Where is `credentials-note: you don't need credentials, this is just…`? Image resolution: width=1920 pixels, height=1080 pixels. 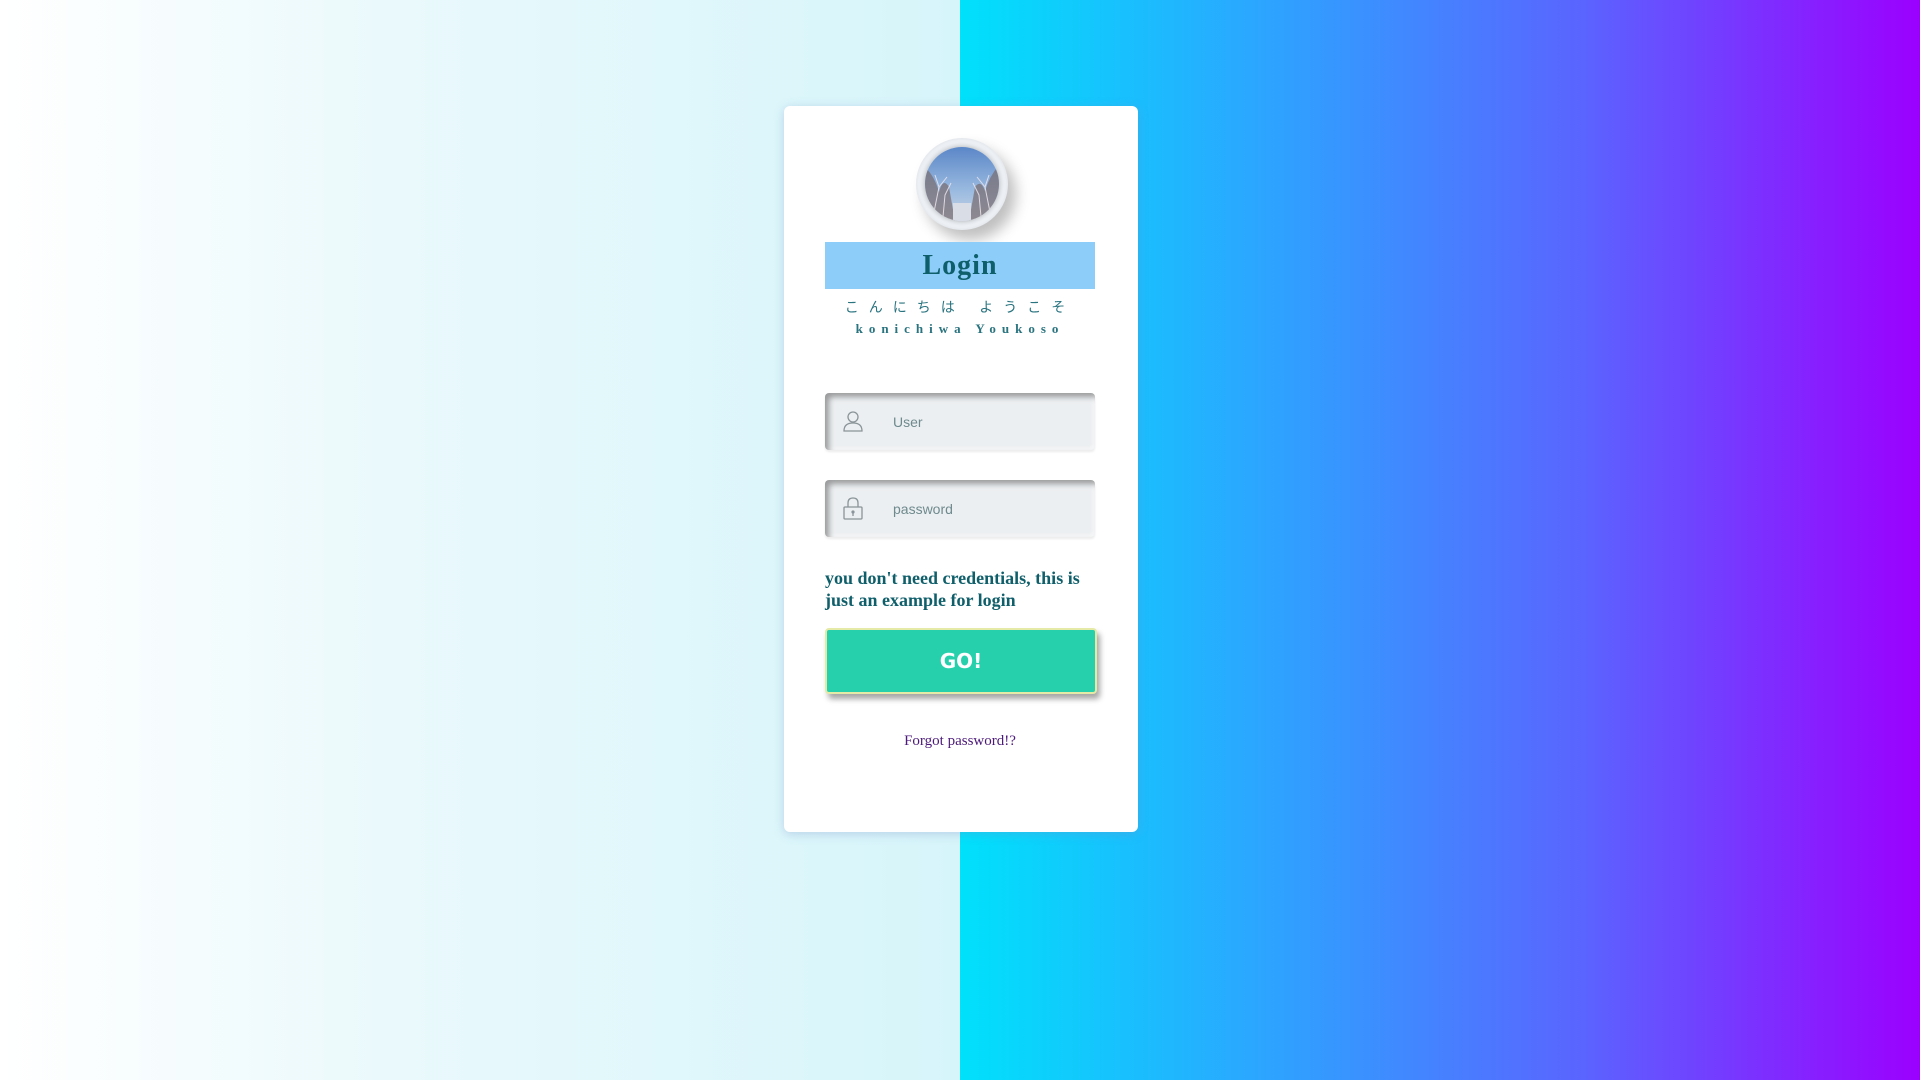 credentials-note: you don't need credentials, this is just… is located at coordinates (952, 589).